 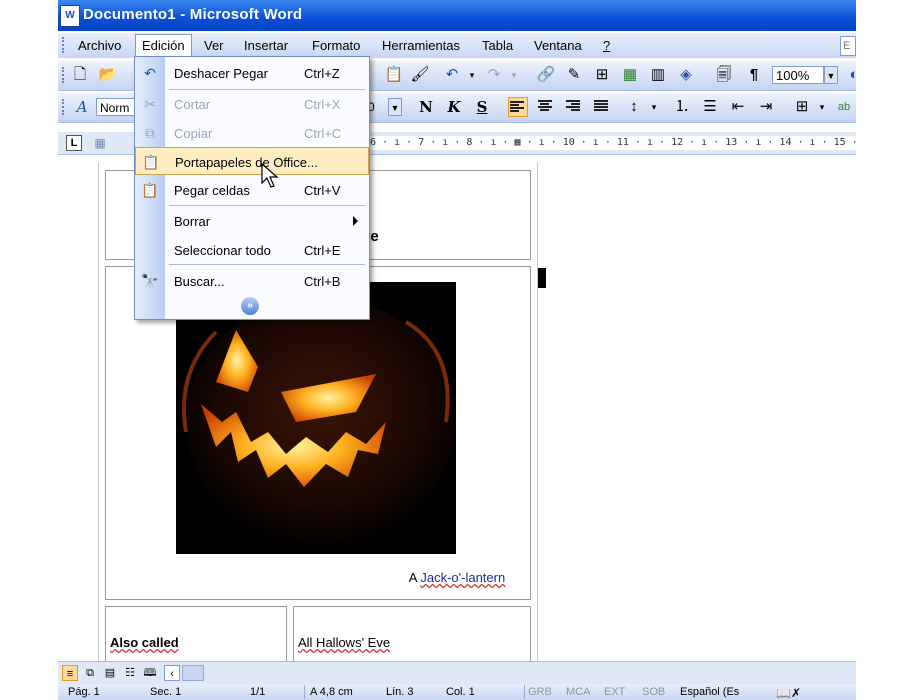 I want to click on image-caption: A Jack-o'-lantern, so click(x=457, y=577).